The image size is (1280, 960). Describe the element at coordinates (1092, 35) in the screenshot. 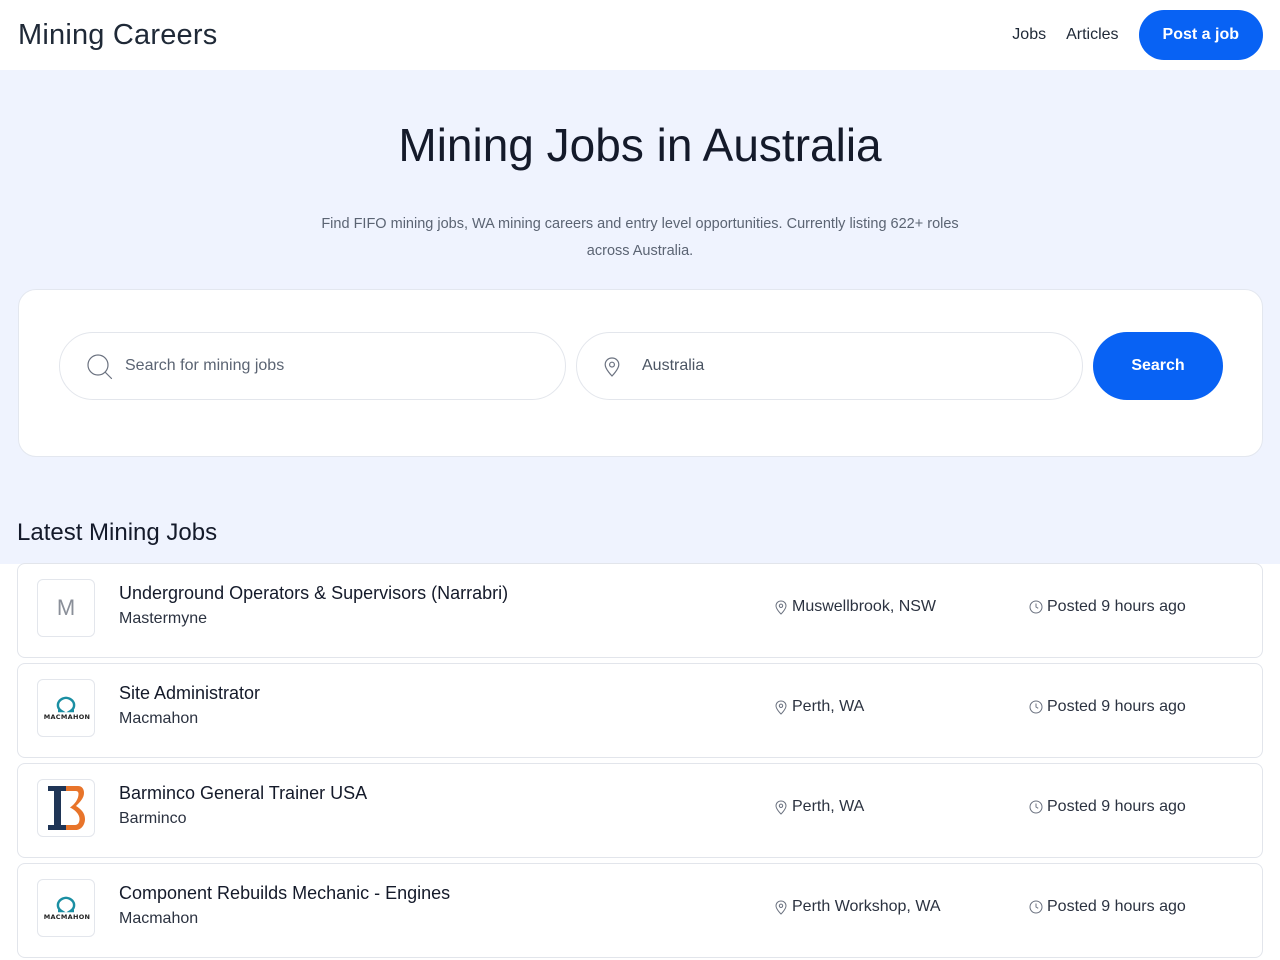

I see `nav-link-articles: Articles` at that location.